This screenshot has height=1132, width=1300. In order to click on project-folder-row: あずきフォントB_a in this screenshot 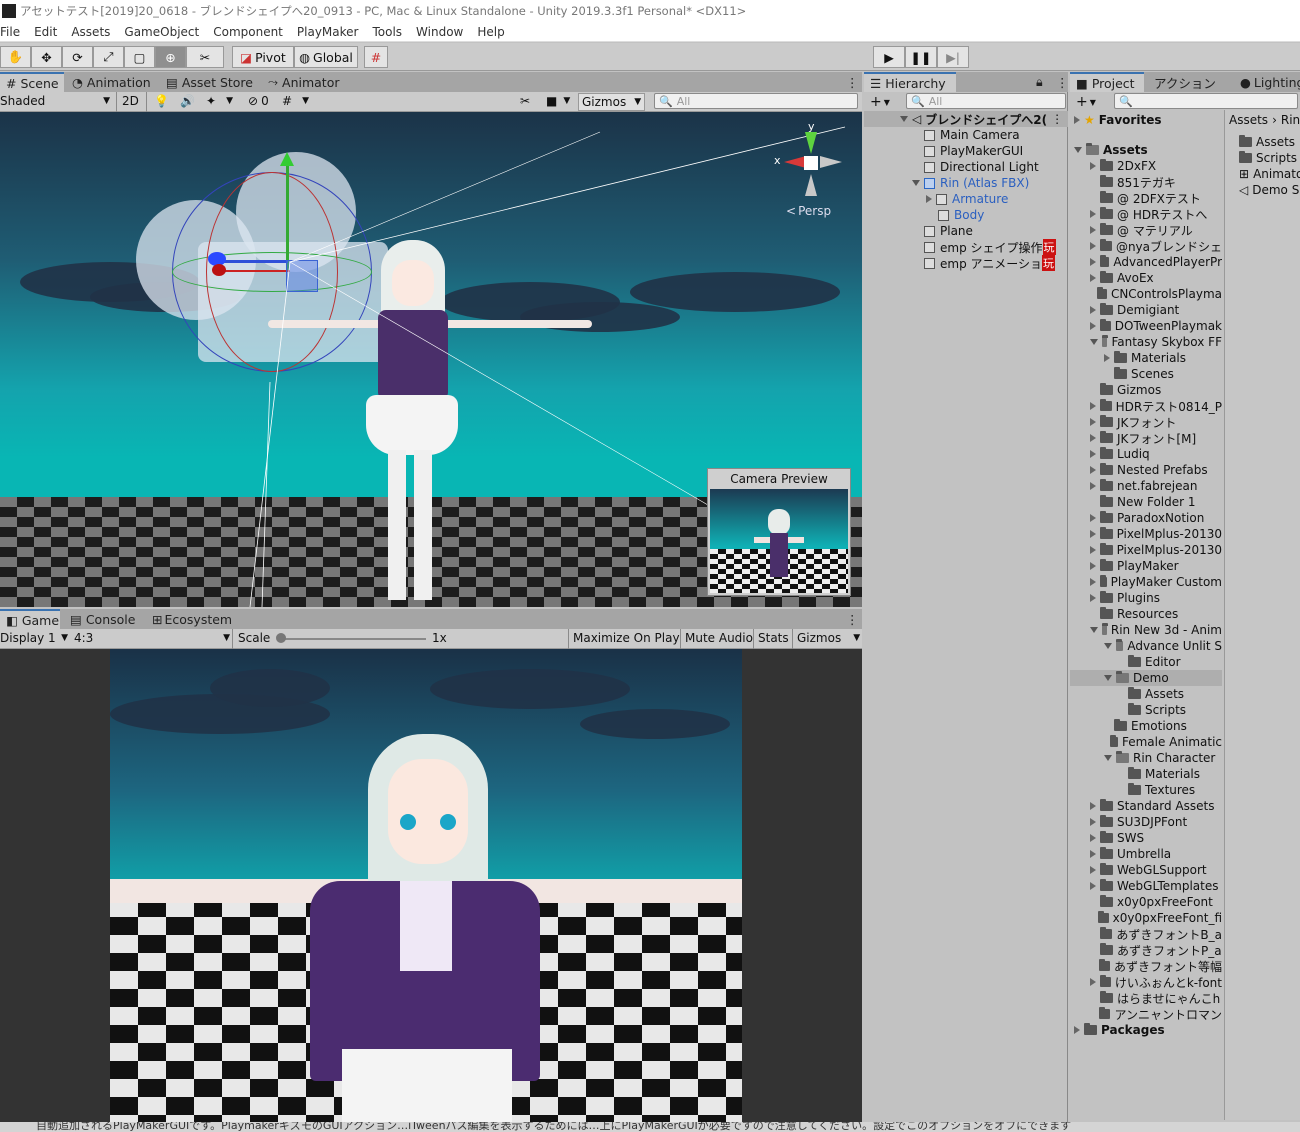, I will do `click(1146, 934)`.